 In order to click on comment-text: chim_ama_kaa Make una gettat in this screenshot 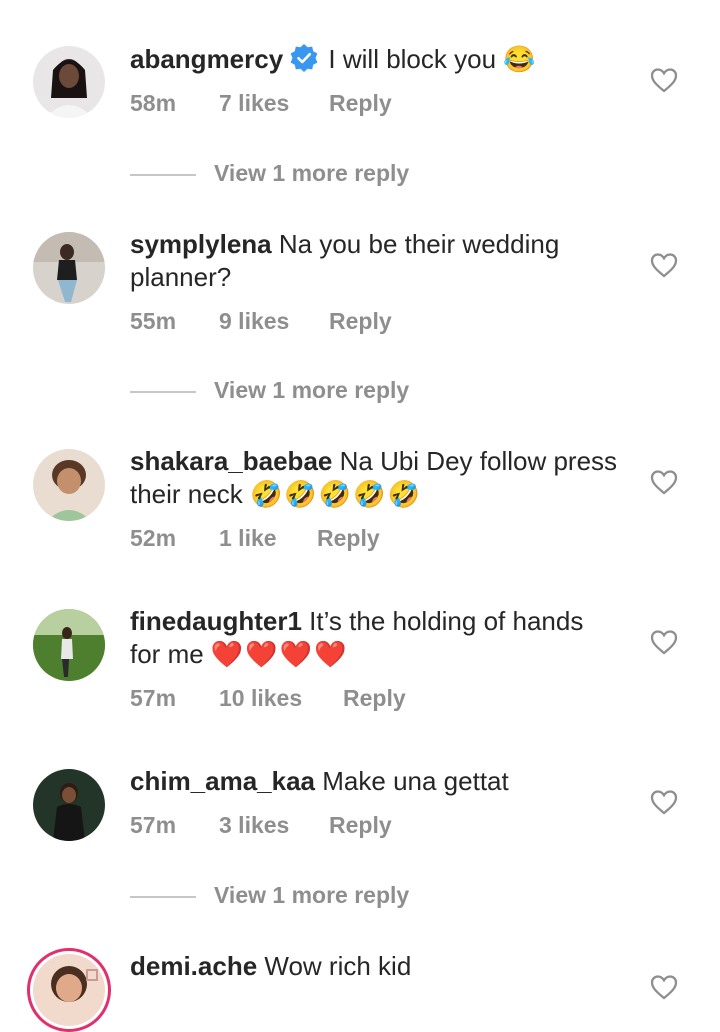, I will do `click(375, 781)`.